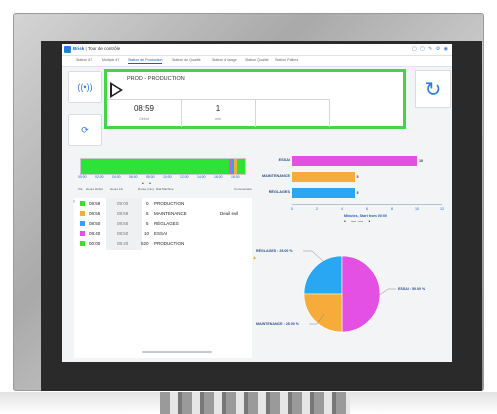  I want to click on leader-line-maintenance, so click(317, 319).